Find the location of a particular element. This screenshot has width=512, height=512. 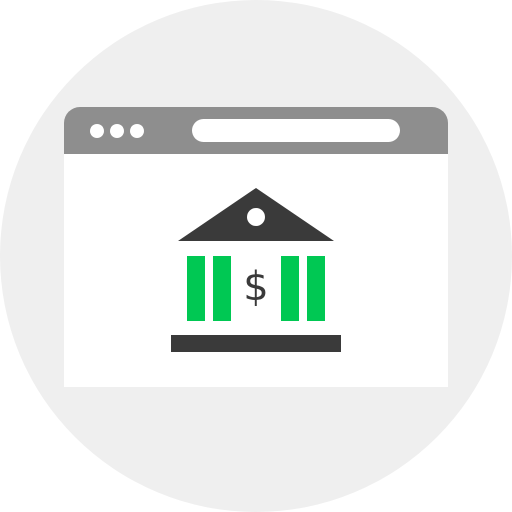

address-bar is located at coordinates (296, 130).